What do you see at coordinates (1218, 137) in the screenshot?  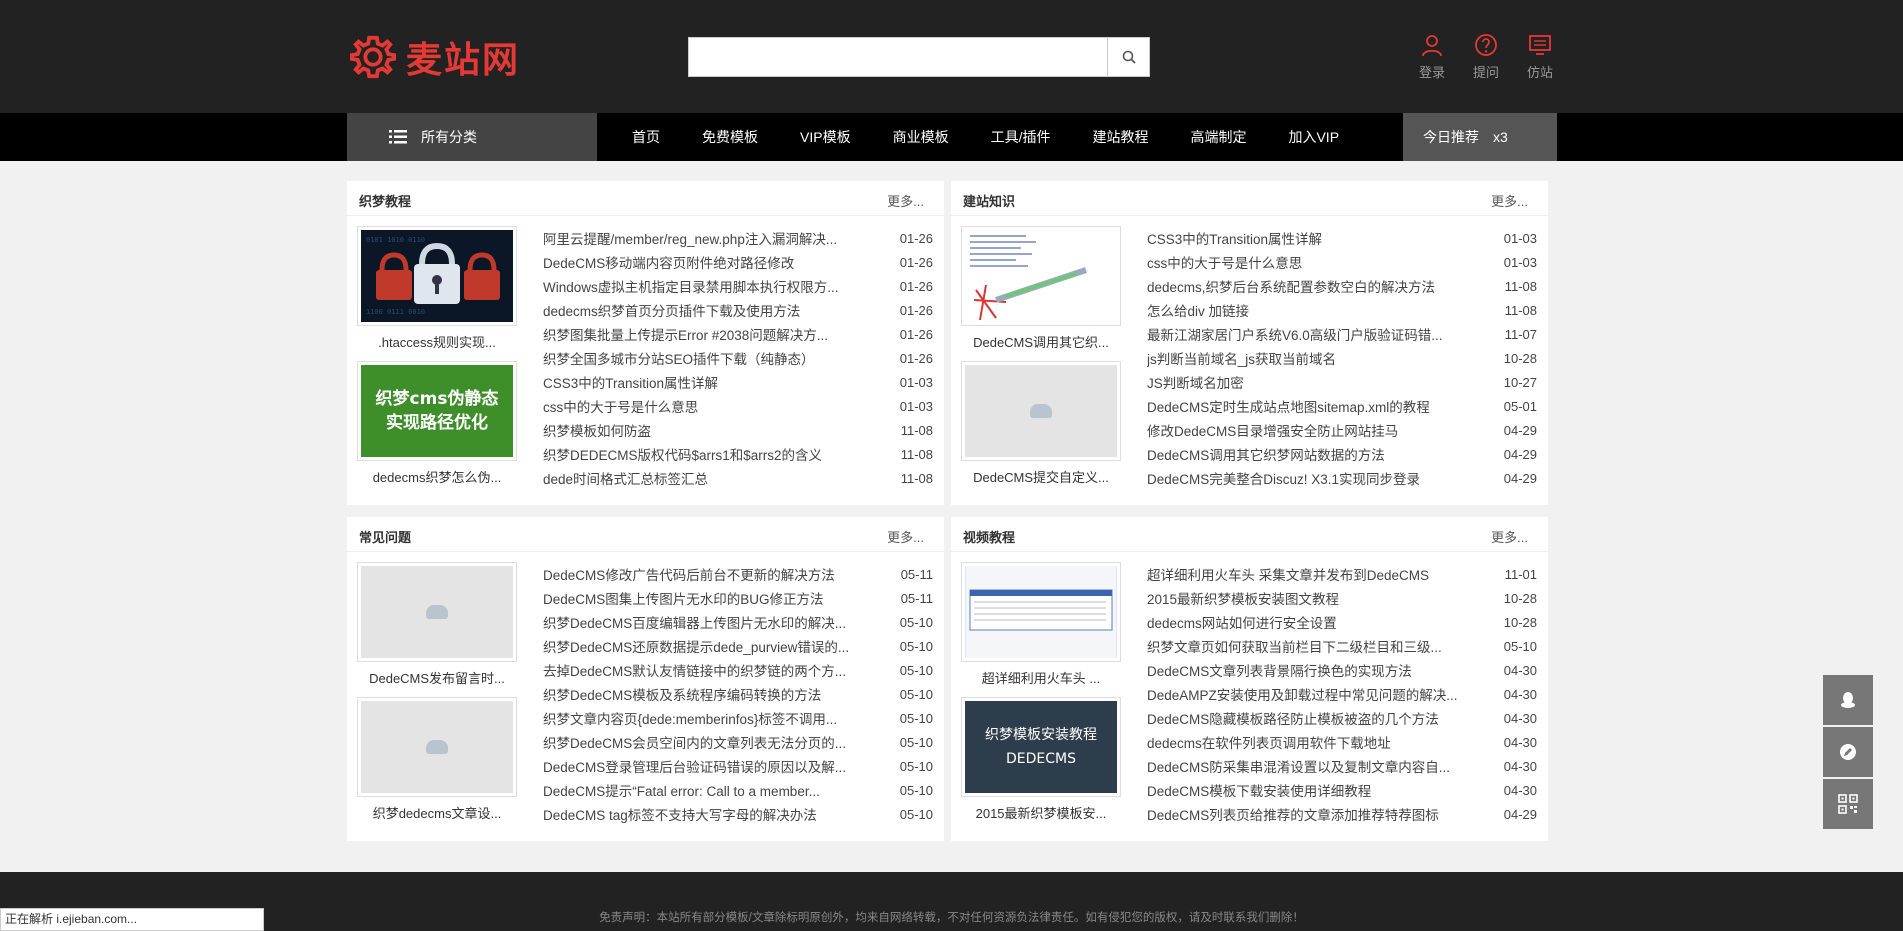 I see `nav-item-custom: 高端制定` at bounding box center [1218, 137].